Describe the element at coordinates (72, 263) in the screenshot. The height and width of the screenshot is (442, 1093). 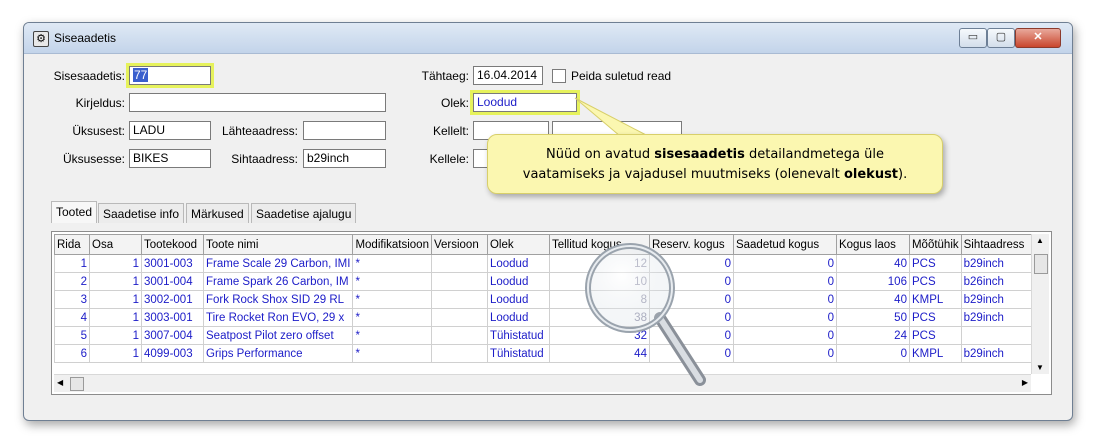
I see `cell-rida: 1` at that location.